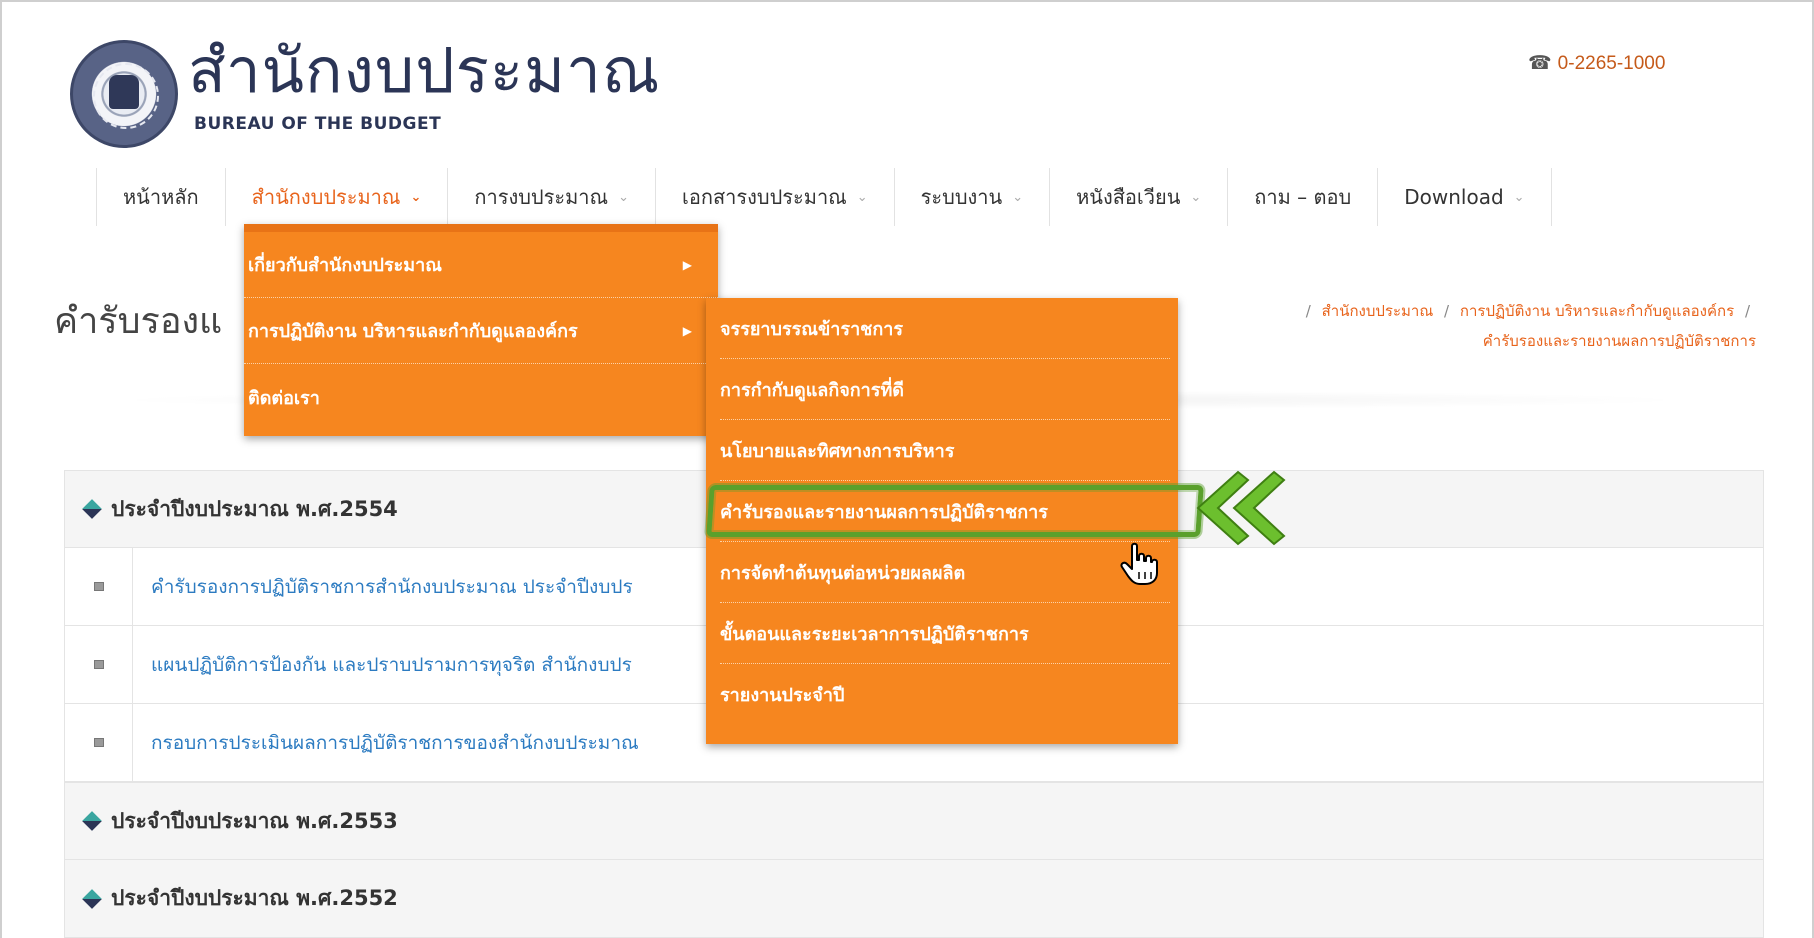  Describe the element at coordinates (945, 328) in the screenshot. I see `submenu-item-code-of-ethics: จรรยาบรรณข้าราชการ` at that location.